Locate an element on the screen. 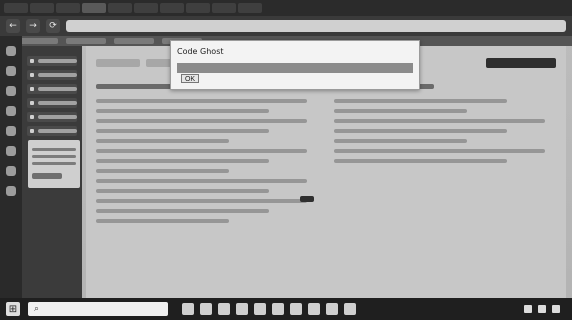 This screenshot has width=572, height=320. toolbar-action is located at coordinates (521, 63).